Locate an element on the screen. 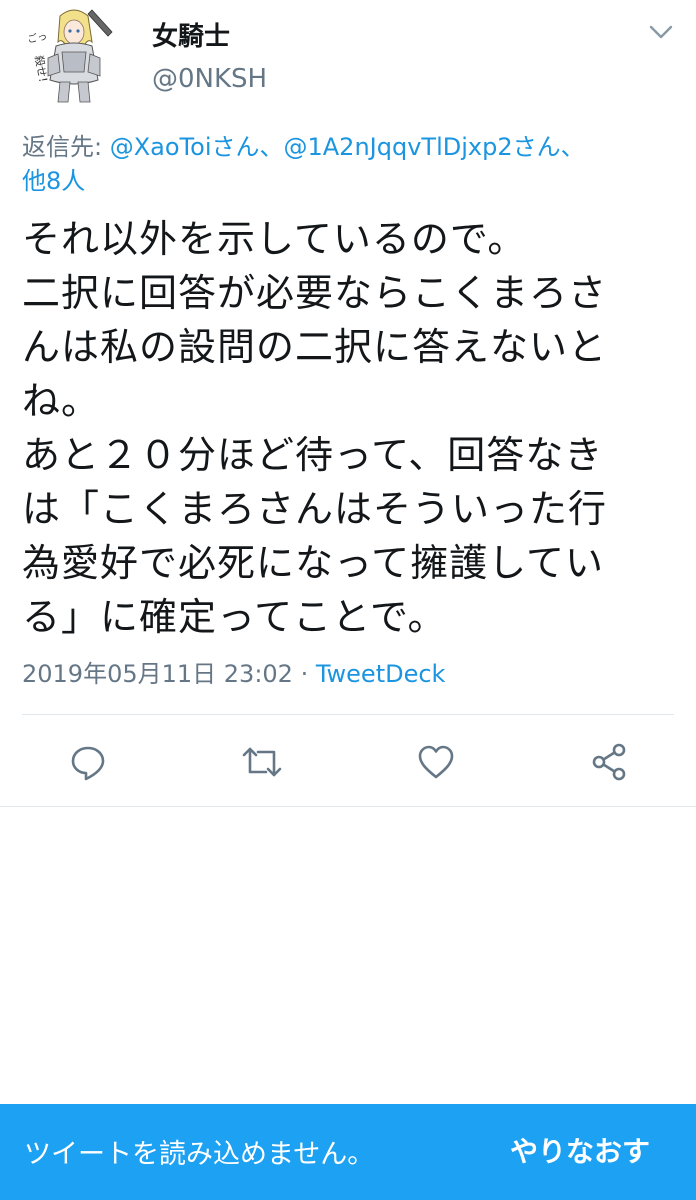  user-handle: @0NKSH is located at coordinates (209, 79).